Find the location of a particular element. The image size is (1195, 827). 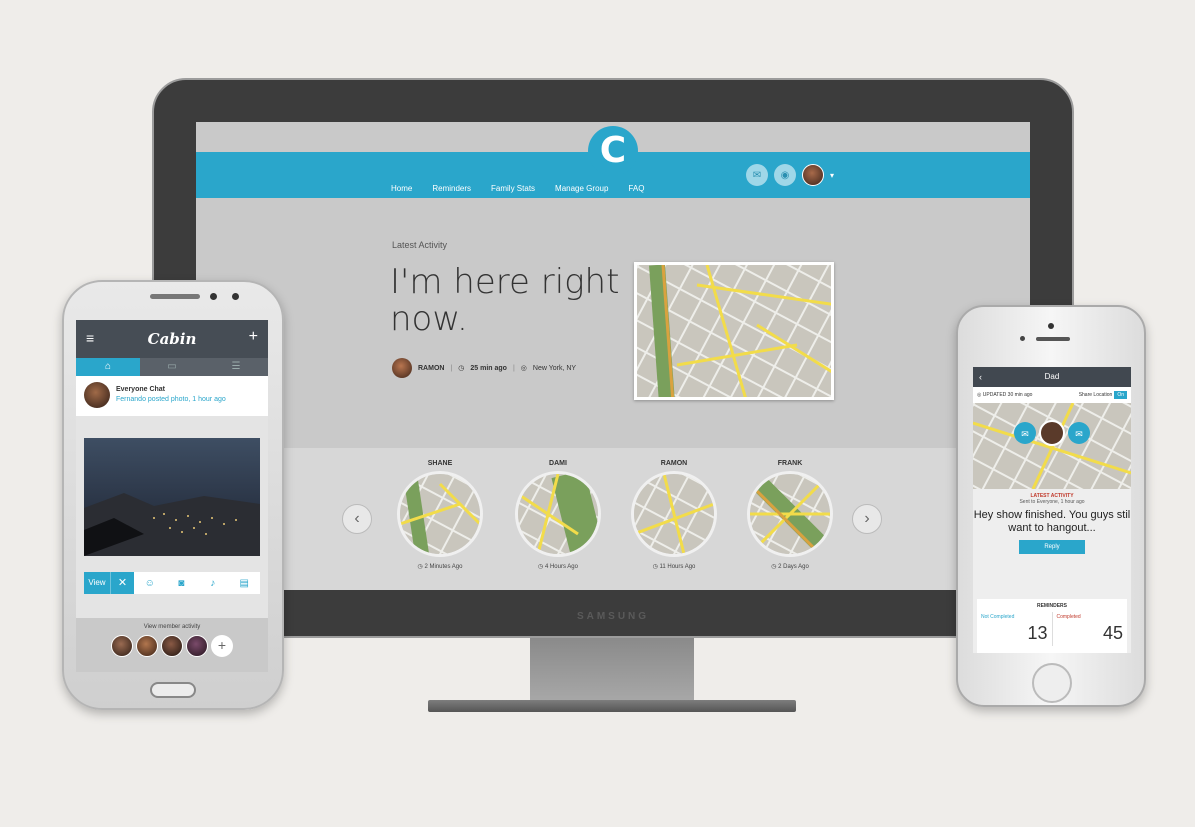

share-location: Share Location On is located at coordinates (1102, 395).